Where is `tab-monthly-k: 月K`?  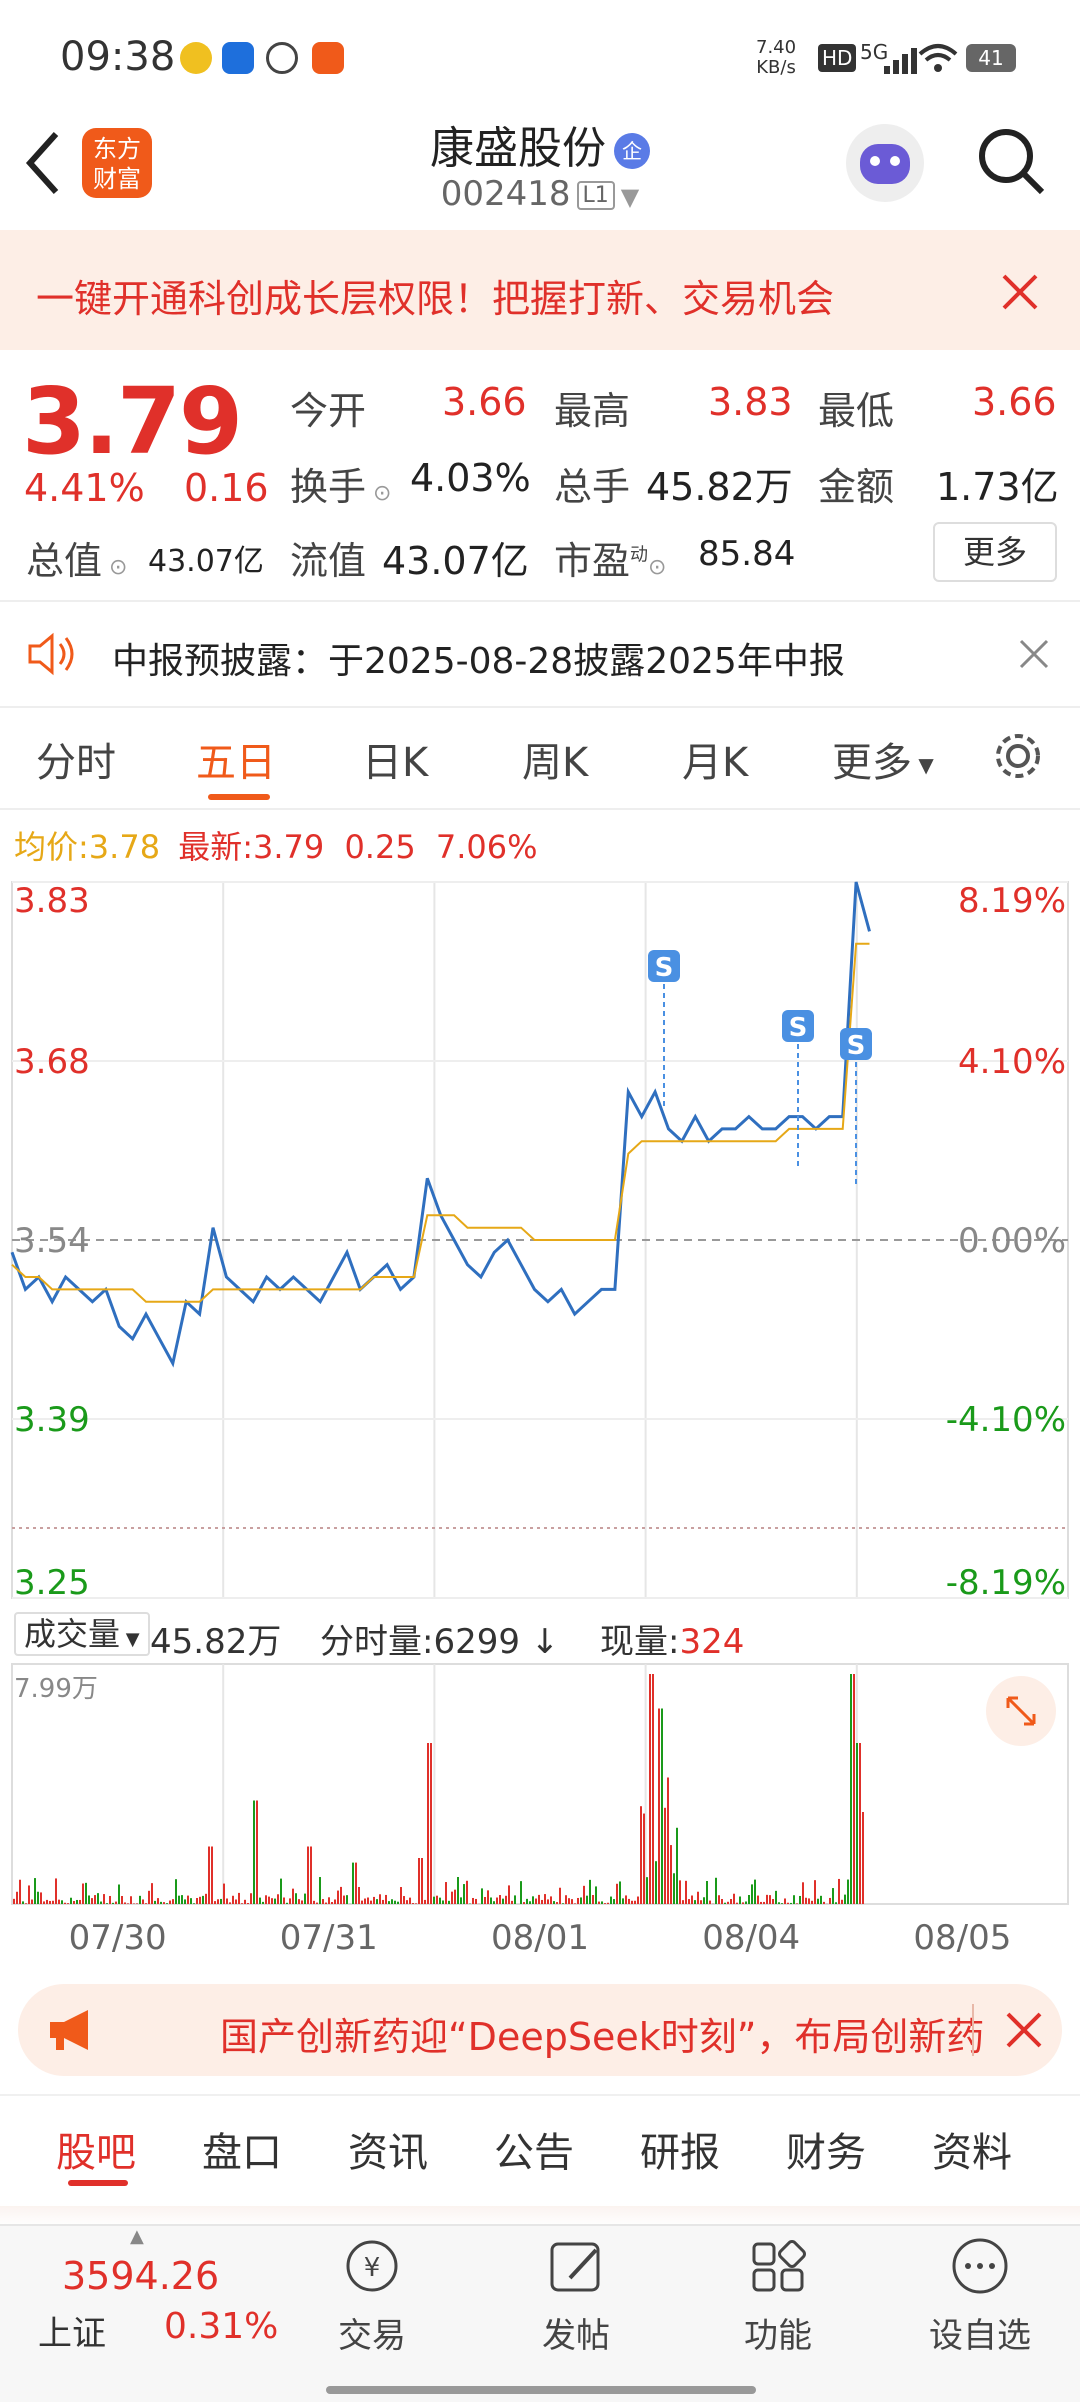 tab-monthly-k: 月K is located at coordinates (715, 759).